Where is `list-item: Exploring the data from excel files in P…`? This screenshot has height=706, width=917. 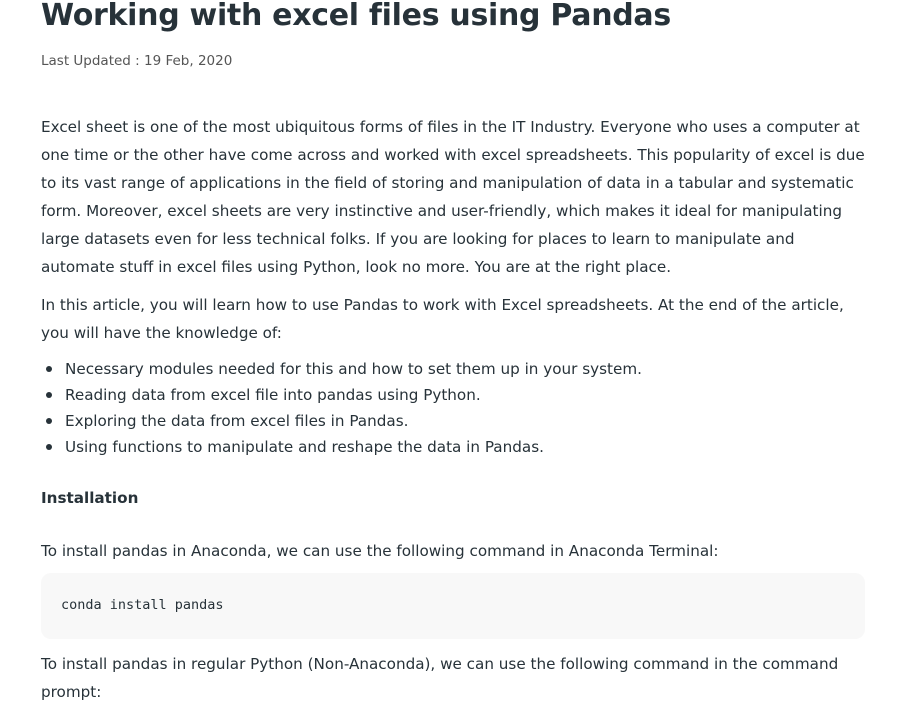
list-item: Exploring the data from excel files in P… is located at coordinates (451, 421).